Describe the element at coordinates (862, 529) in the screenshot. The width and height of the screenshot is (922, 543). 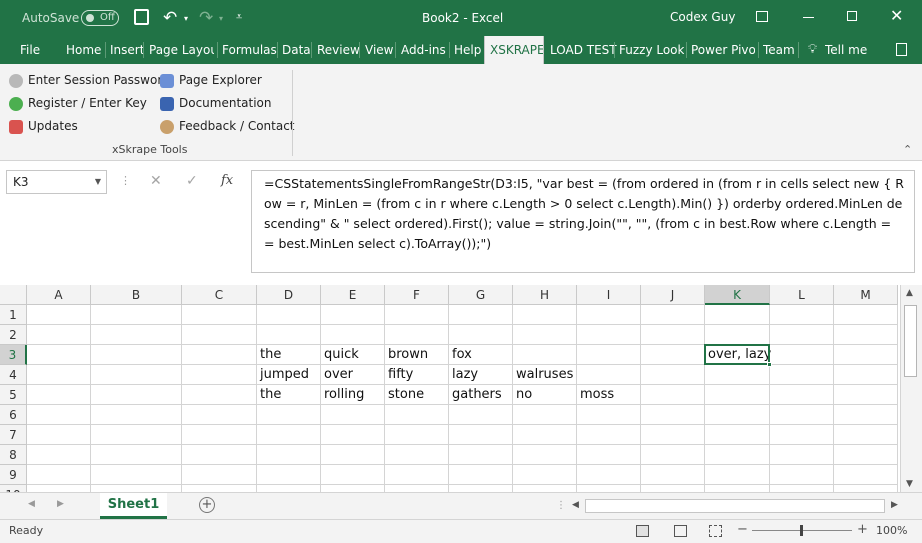
I see `zoom-in-icon: +` at that location.